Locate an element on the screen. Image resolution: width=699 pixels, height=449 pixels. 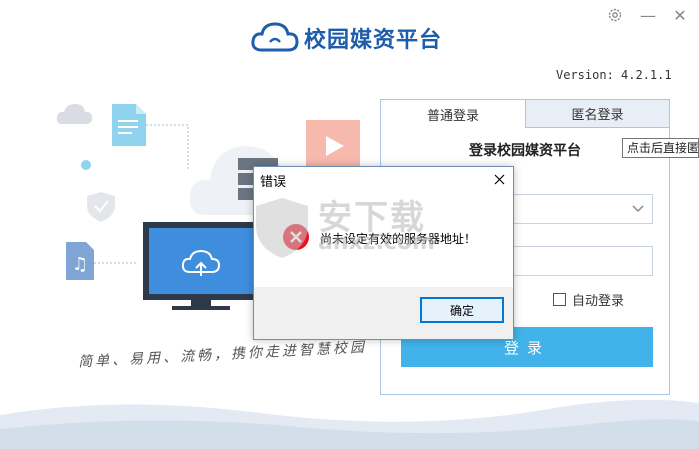
app-title: 校园媒资平台 is located at coordinates (373, 40).